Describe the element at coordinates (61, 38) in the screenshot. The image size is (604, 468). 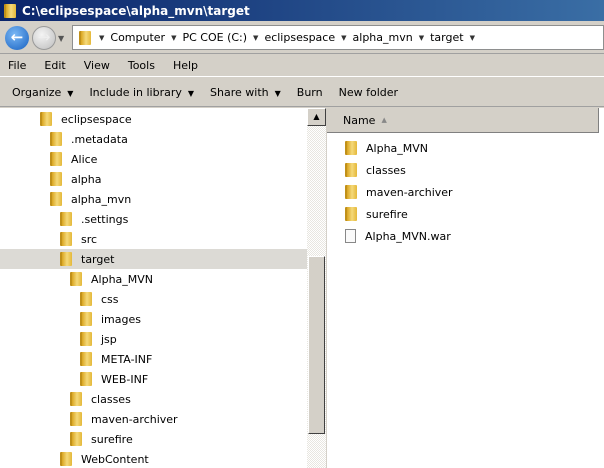
I see `recent-pages-dropdown: ▼` at that location.